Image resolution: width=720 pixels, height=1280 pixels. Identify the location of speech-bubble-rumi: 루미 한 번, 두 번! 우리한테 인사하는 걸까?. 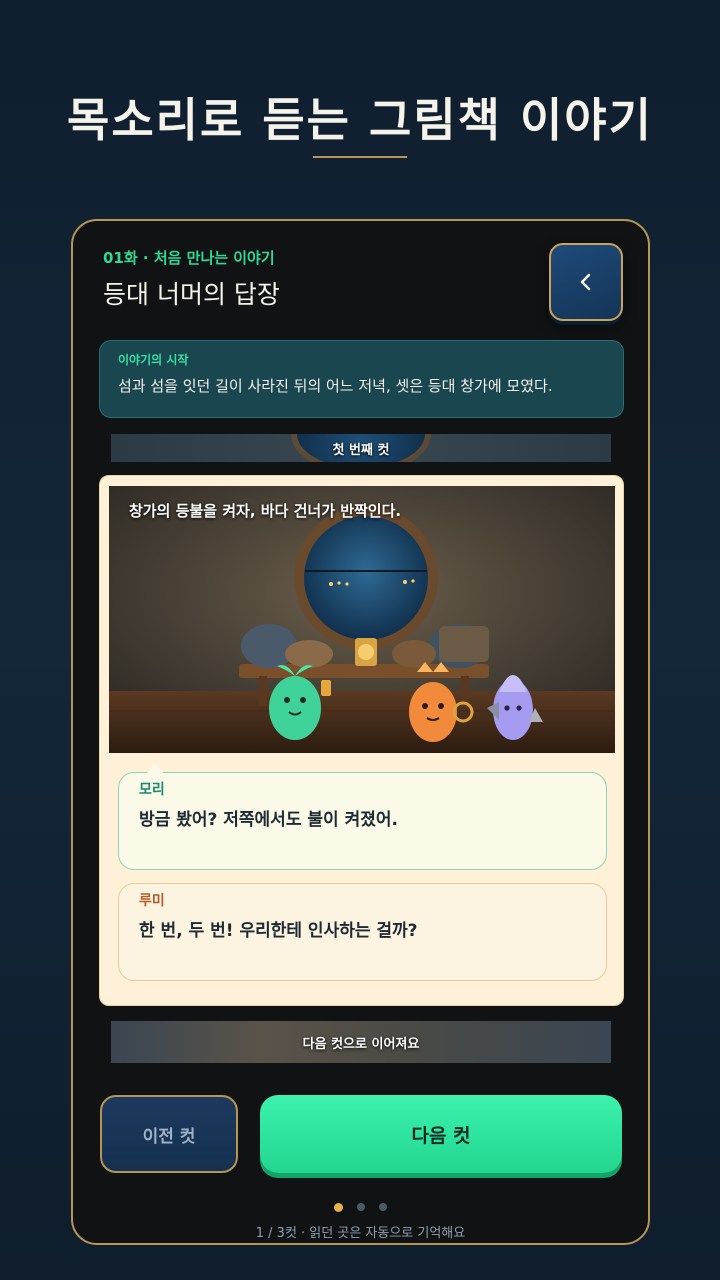
(362, 932).